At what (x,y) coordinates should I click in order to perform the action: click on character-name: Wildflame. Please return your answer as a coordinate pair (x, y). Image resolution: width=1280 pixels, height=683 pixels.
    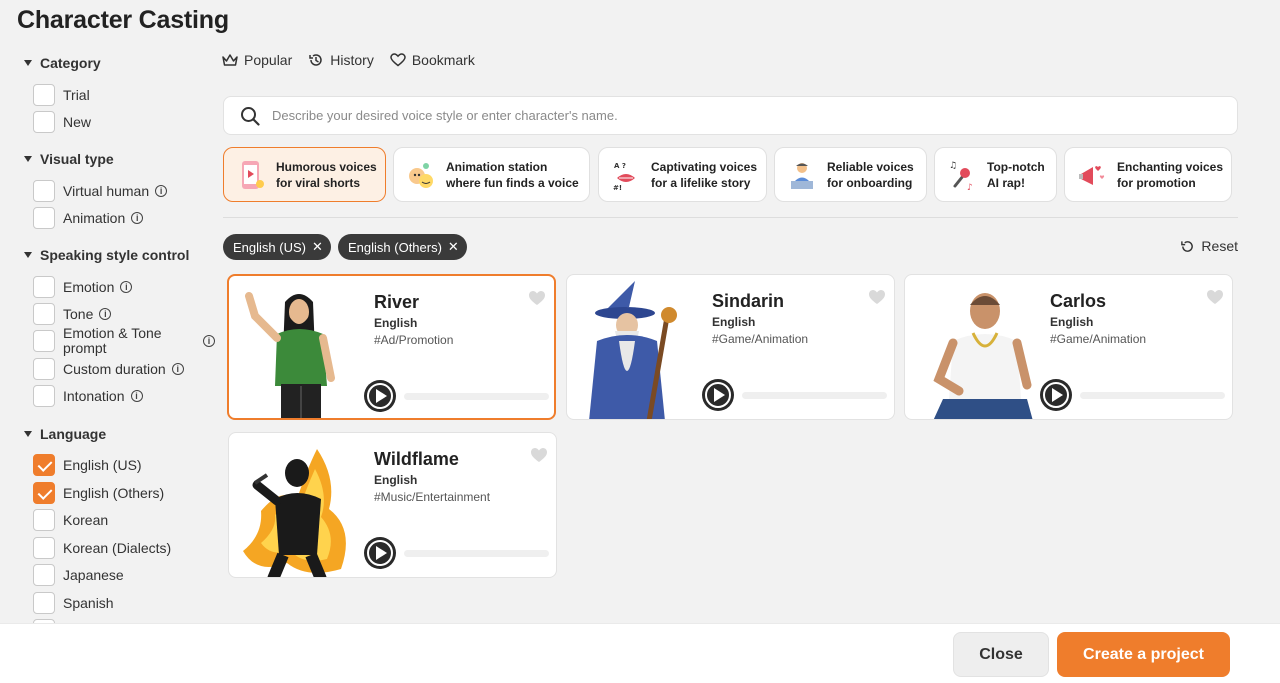
    Looking at the image, I should click on (416, 459).